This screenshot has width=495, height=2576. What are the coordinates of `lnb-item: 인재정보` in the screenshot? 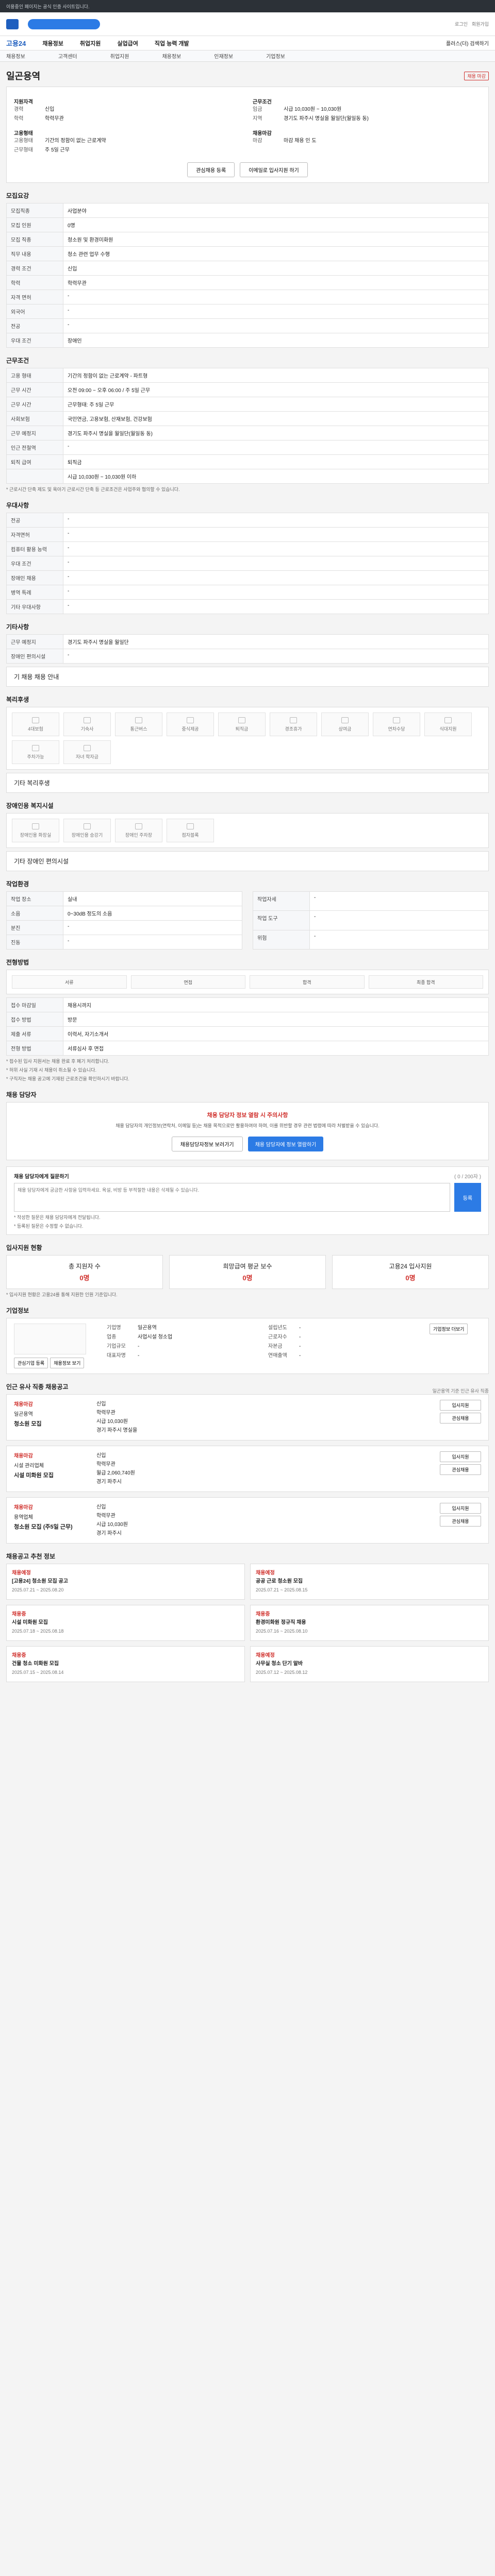 It's located at (223, 56).